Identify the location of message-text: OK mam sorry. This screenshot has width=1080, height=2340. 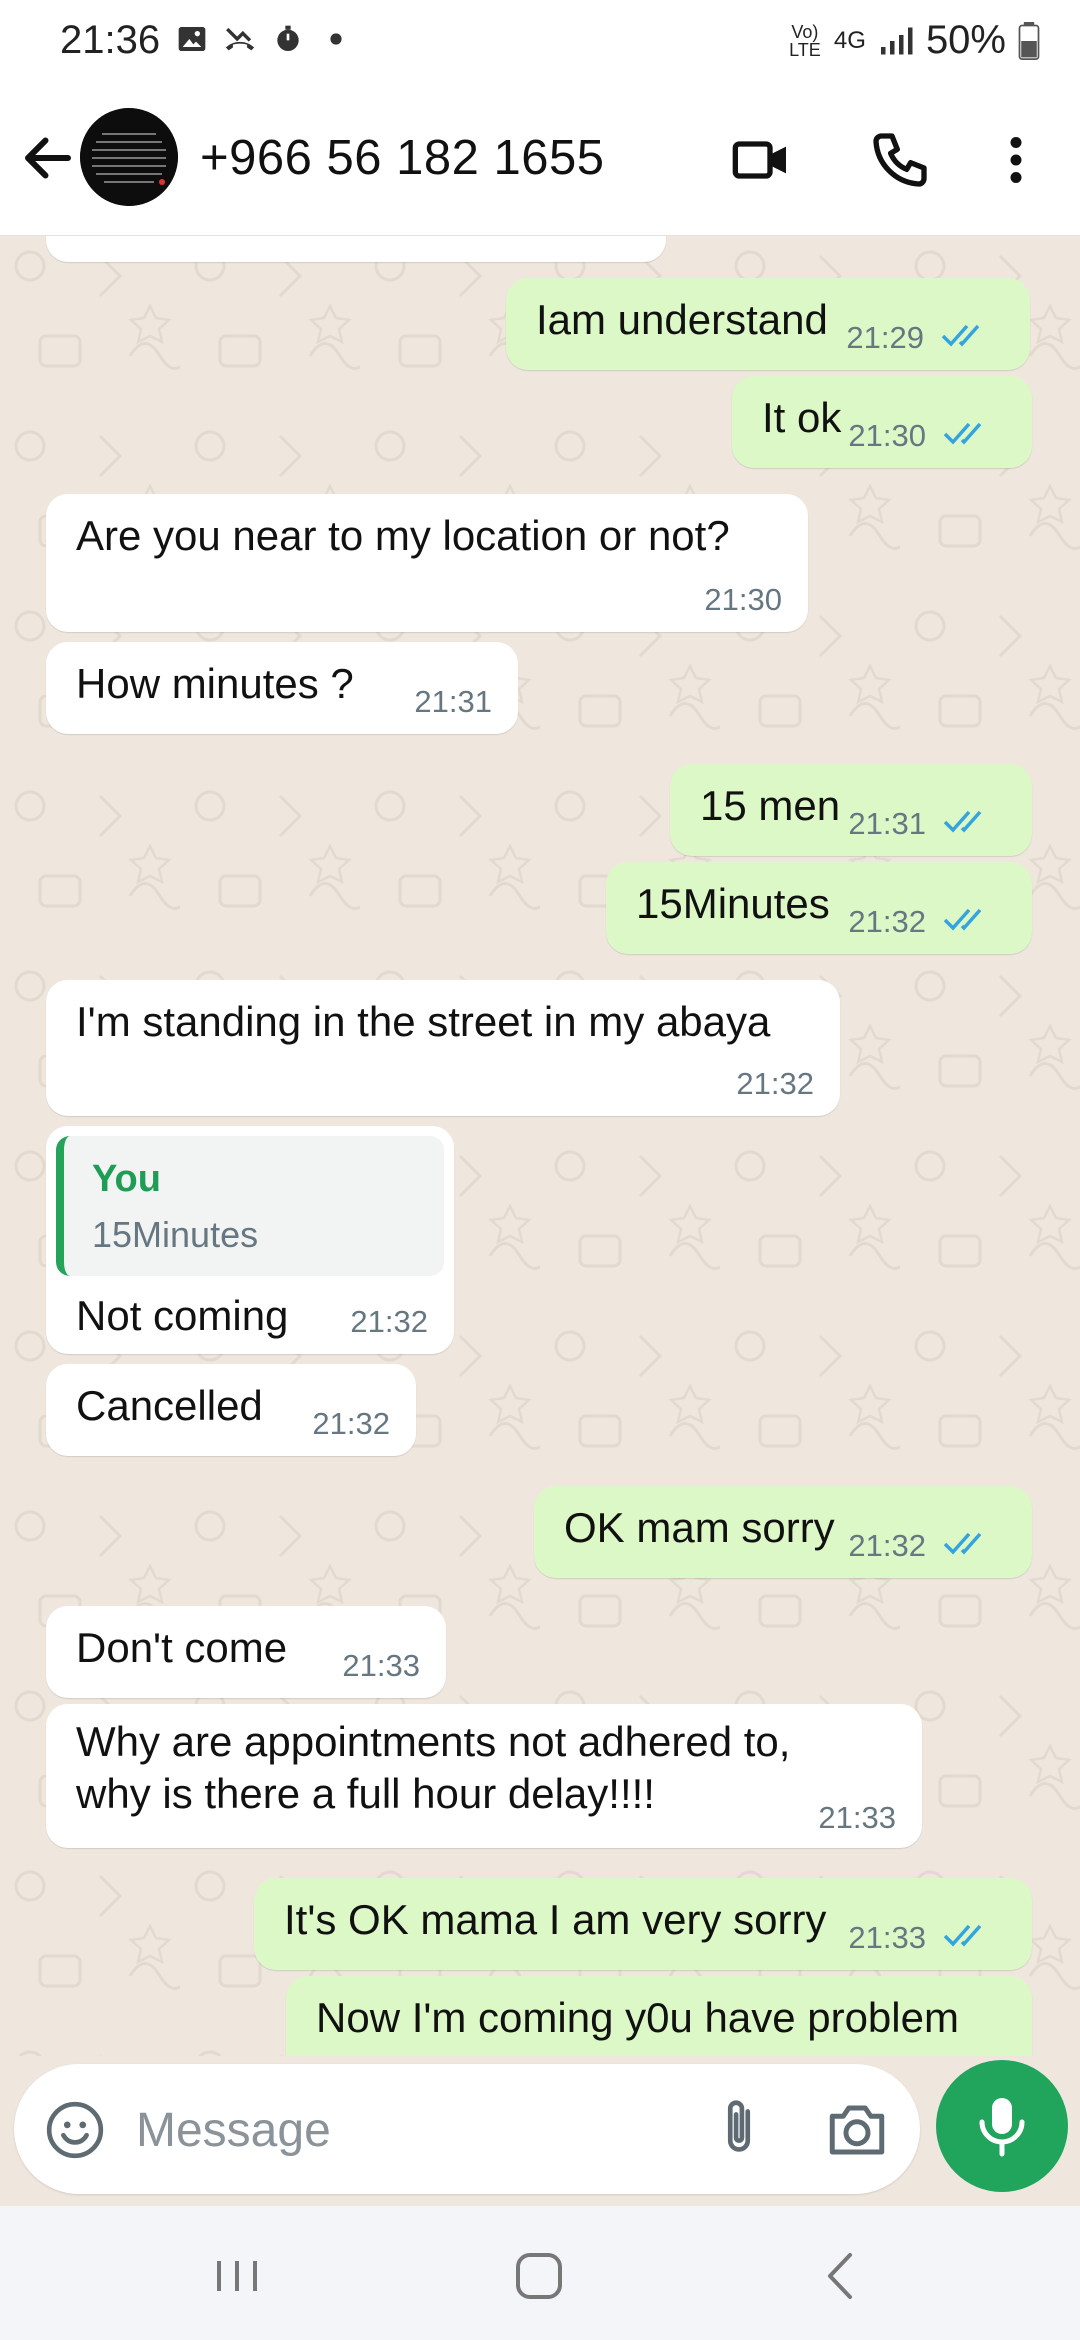
(699, 1527).